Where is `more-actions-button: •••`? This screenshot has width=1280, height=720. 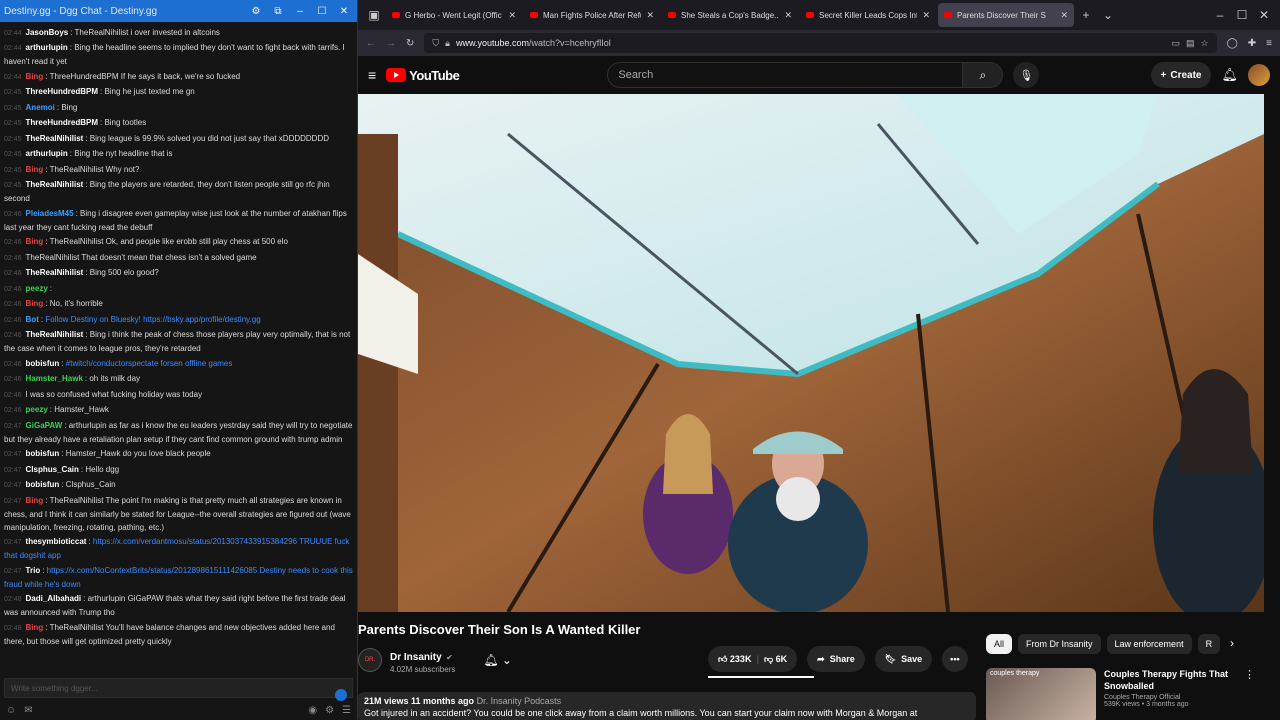 more-actions-button: ••• is located at coordinates (955, 659).